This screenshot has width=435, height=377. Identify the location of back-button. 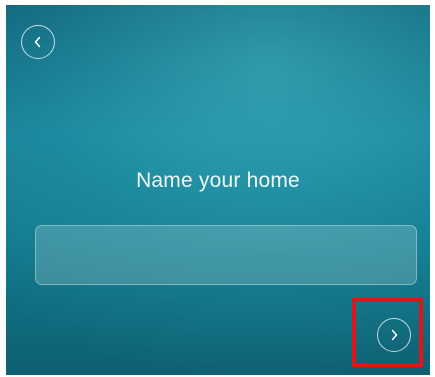
(38, 42).